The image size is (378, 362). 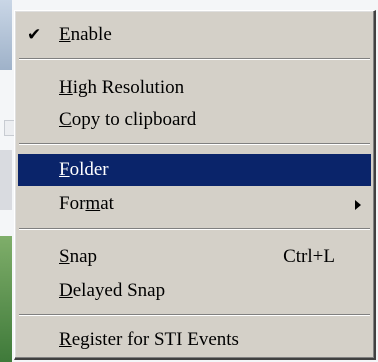 I want to click on menu-item-format: Format, so click(x=194, y=204).